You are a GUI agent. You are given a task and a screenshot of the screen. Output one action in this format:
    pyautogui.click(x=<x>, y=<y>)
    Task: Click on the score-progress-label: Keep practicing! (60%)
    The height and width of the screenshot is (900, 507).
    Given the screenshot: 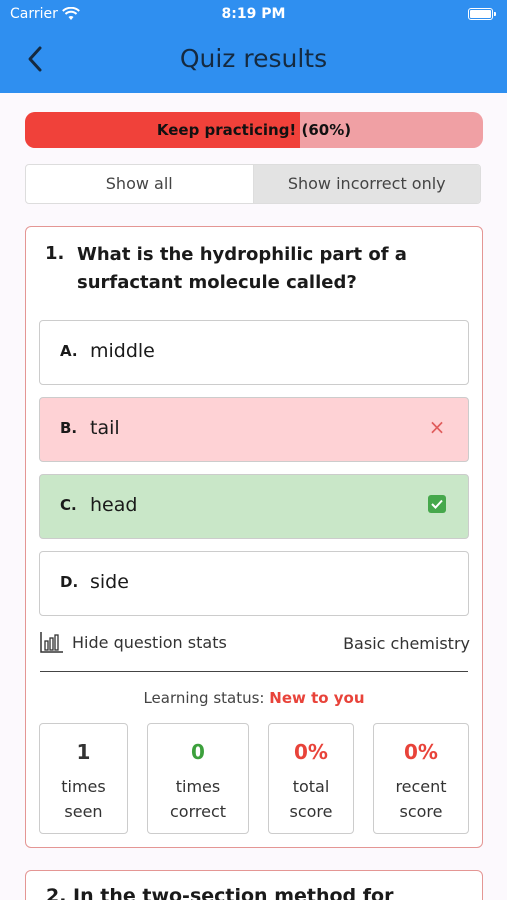 What is the action you would take?
    pyautogui.click(x=254, y=130)
    